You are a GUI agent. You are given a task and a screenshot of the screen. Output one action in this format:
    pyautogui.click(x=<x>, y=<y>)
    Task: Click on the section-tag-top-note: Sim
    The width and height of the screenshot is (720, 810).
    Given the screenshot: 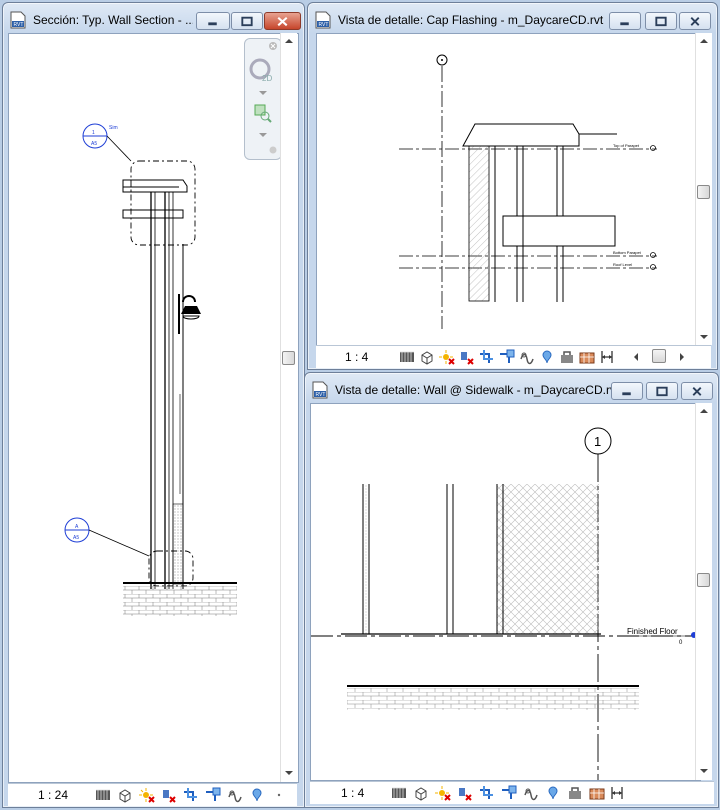 What is the action you would take?
    pyautogui.click(x=113, y=128)
    